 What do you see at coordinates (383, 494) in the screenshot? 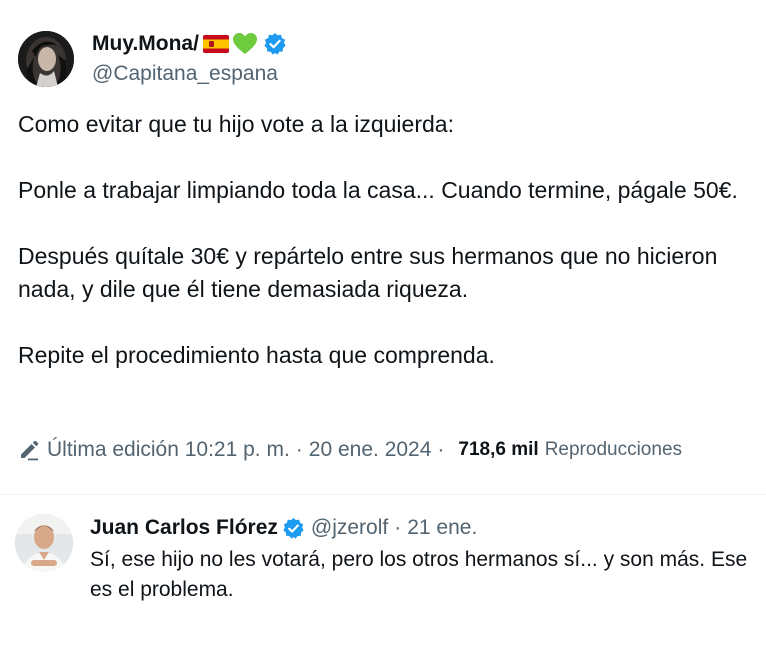
I see `divider` at bounding box center [383, 494].